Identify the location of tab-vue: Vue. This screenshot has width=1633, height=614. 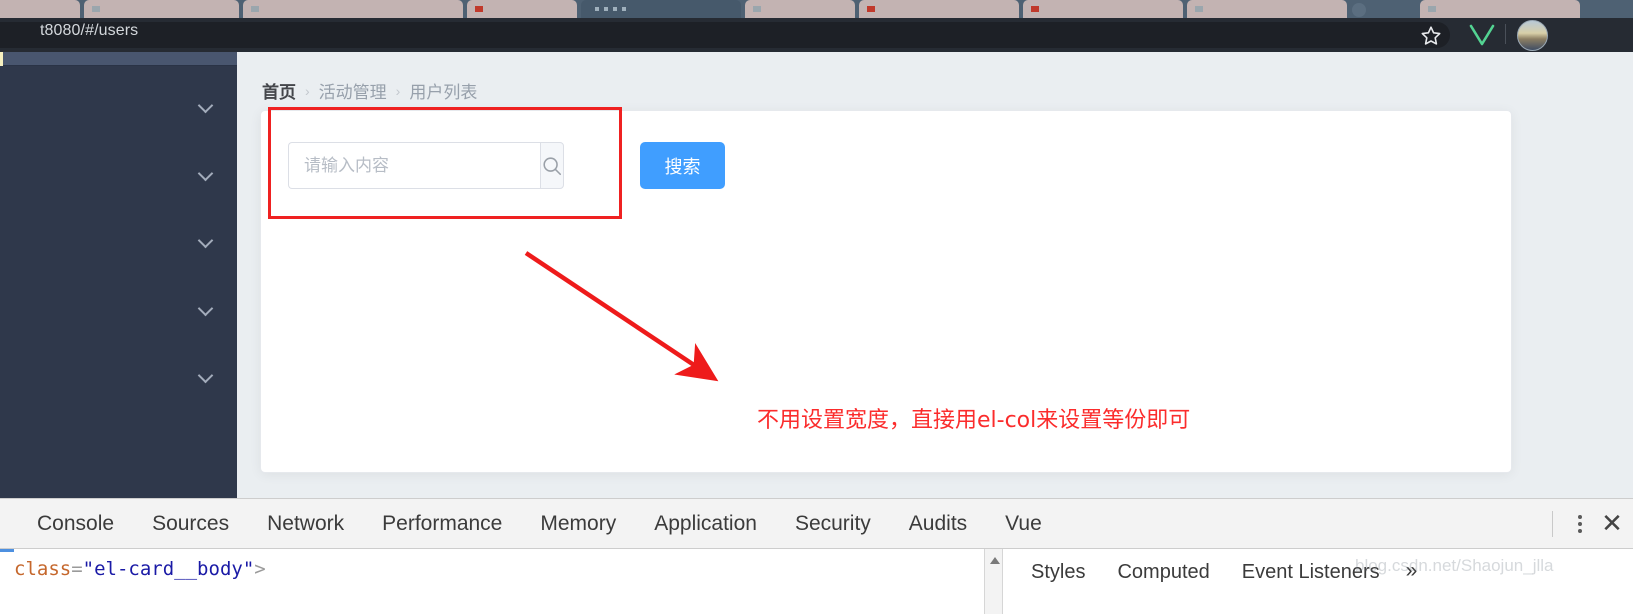
(1023, 524).